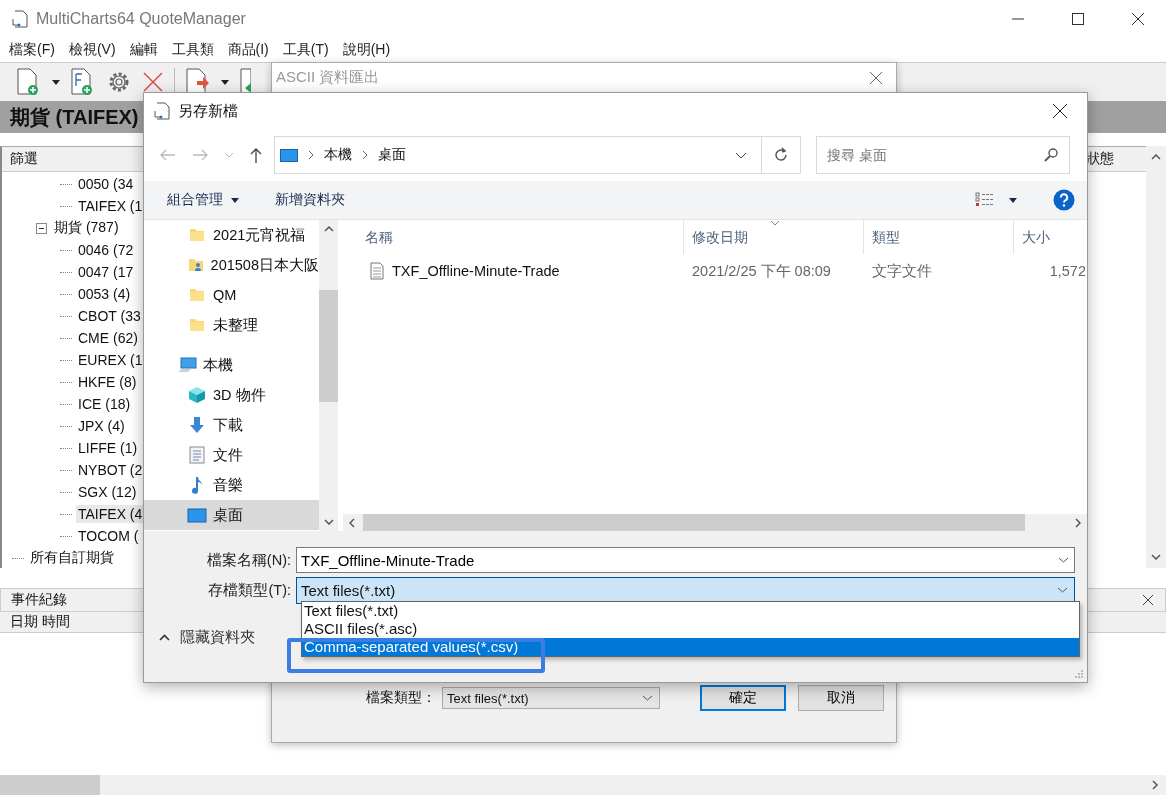 This screenshot has width=1166, height=797. What do you see at coordinates (197, 455) in the screenshot?
I see `document-icon` at bounding box center [197, 455].